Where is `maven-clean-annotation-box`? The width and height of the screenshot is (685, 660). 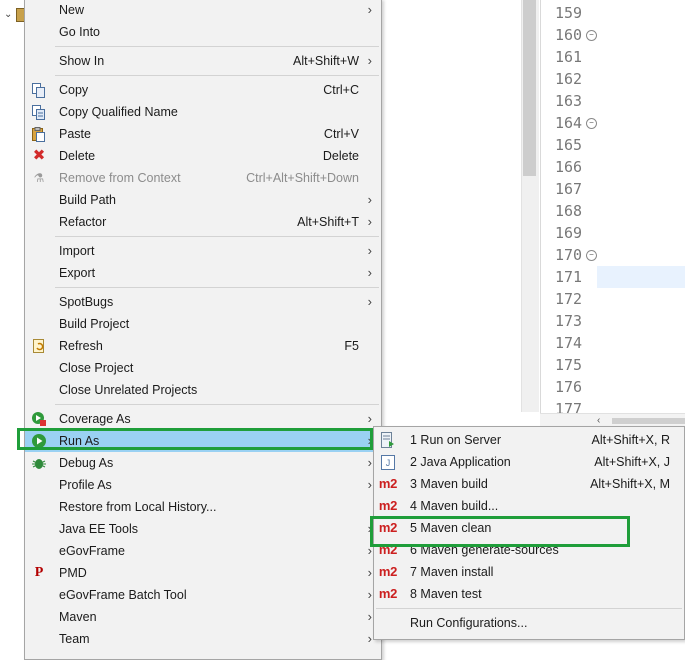
maven-clean-annotation-box is located at coordinates (500, 531).